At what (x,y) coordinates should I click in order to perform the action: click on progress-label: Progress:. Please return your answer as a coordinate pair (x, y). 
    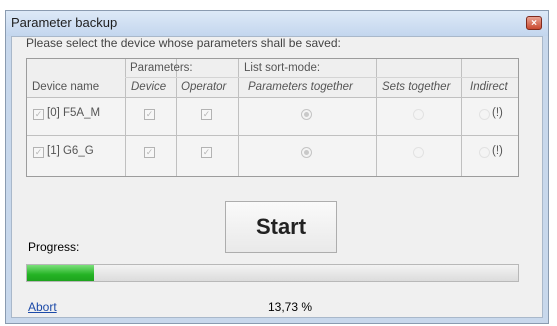
    Looking at the image, I should click on (54, 247).